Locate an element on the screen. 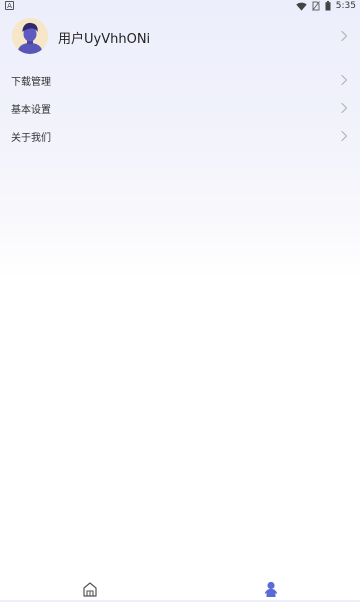 This screenshot has height=602, width=360. menu-item-label: 关于我们 is located at coordinates (31, 138).